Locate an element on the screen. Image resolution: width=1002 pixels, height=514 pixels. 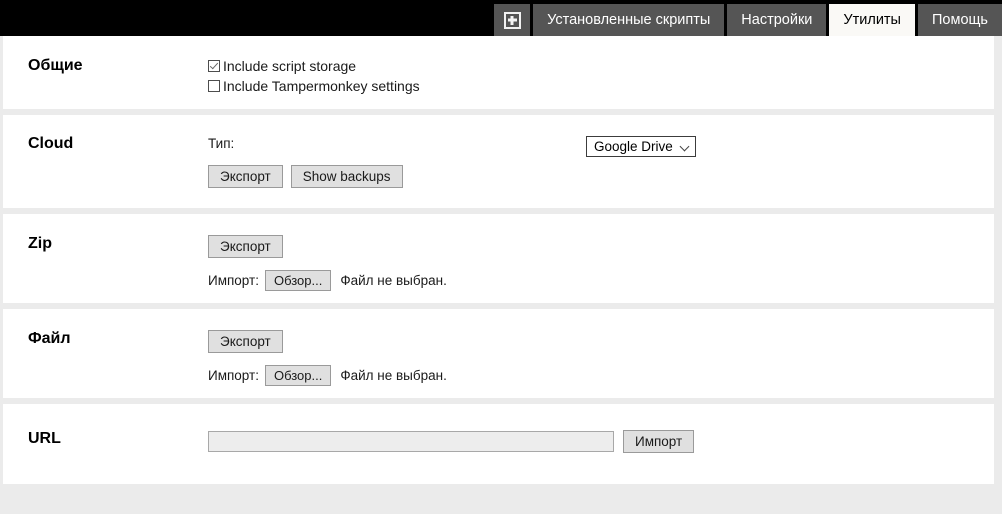
section-zip-title: Zip is located at coordinates (40, 243).